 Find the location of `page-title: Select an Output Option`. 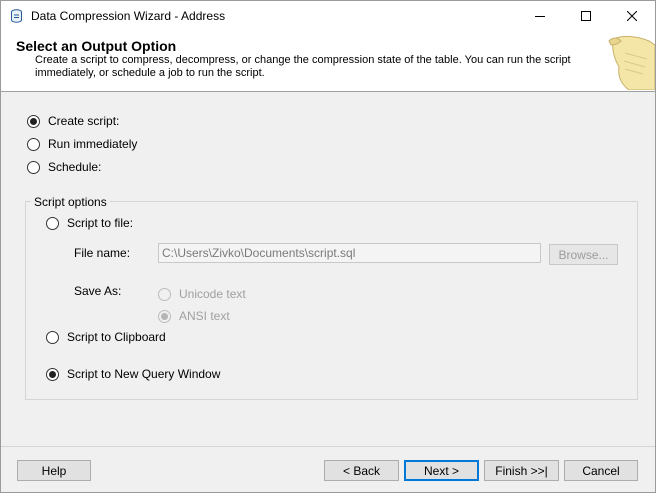

page-title: Select an Output Option is located at coordinates (96, 46).